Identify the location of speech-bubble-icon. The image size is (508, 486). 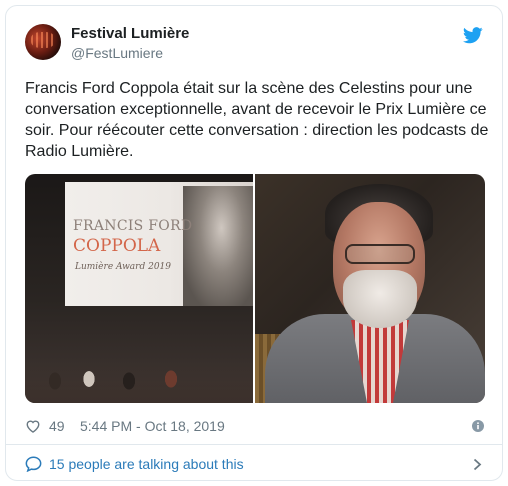
(33, 464).